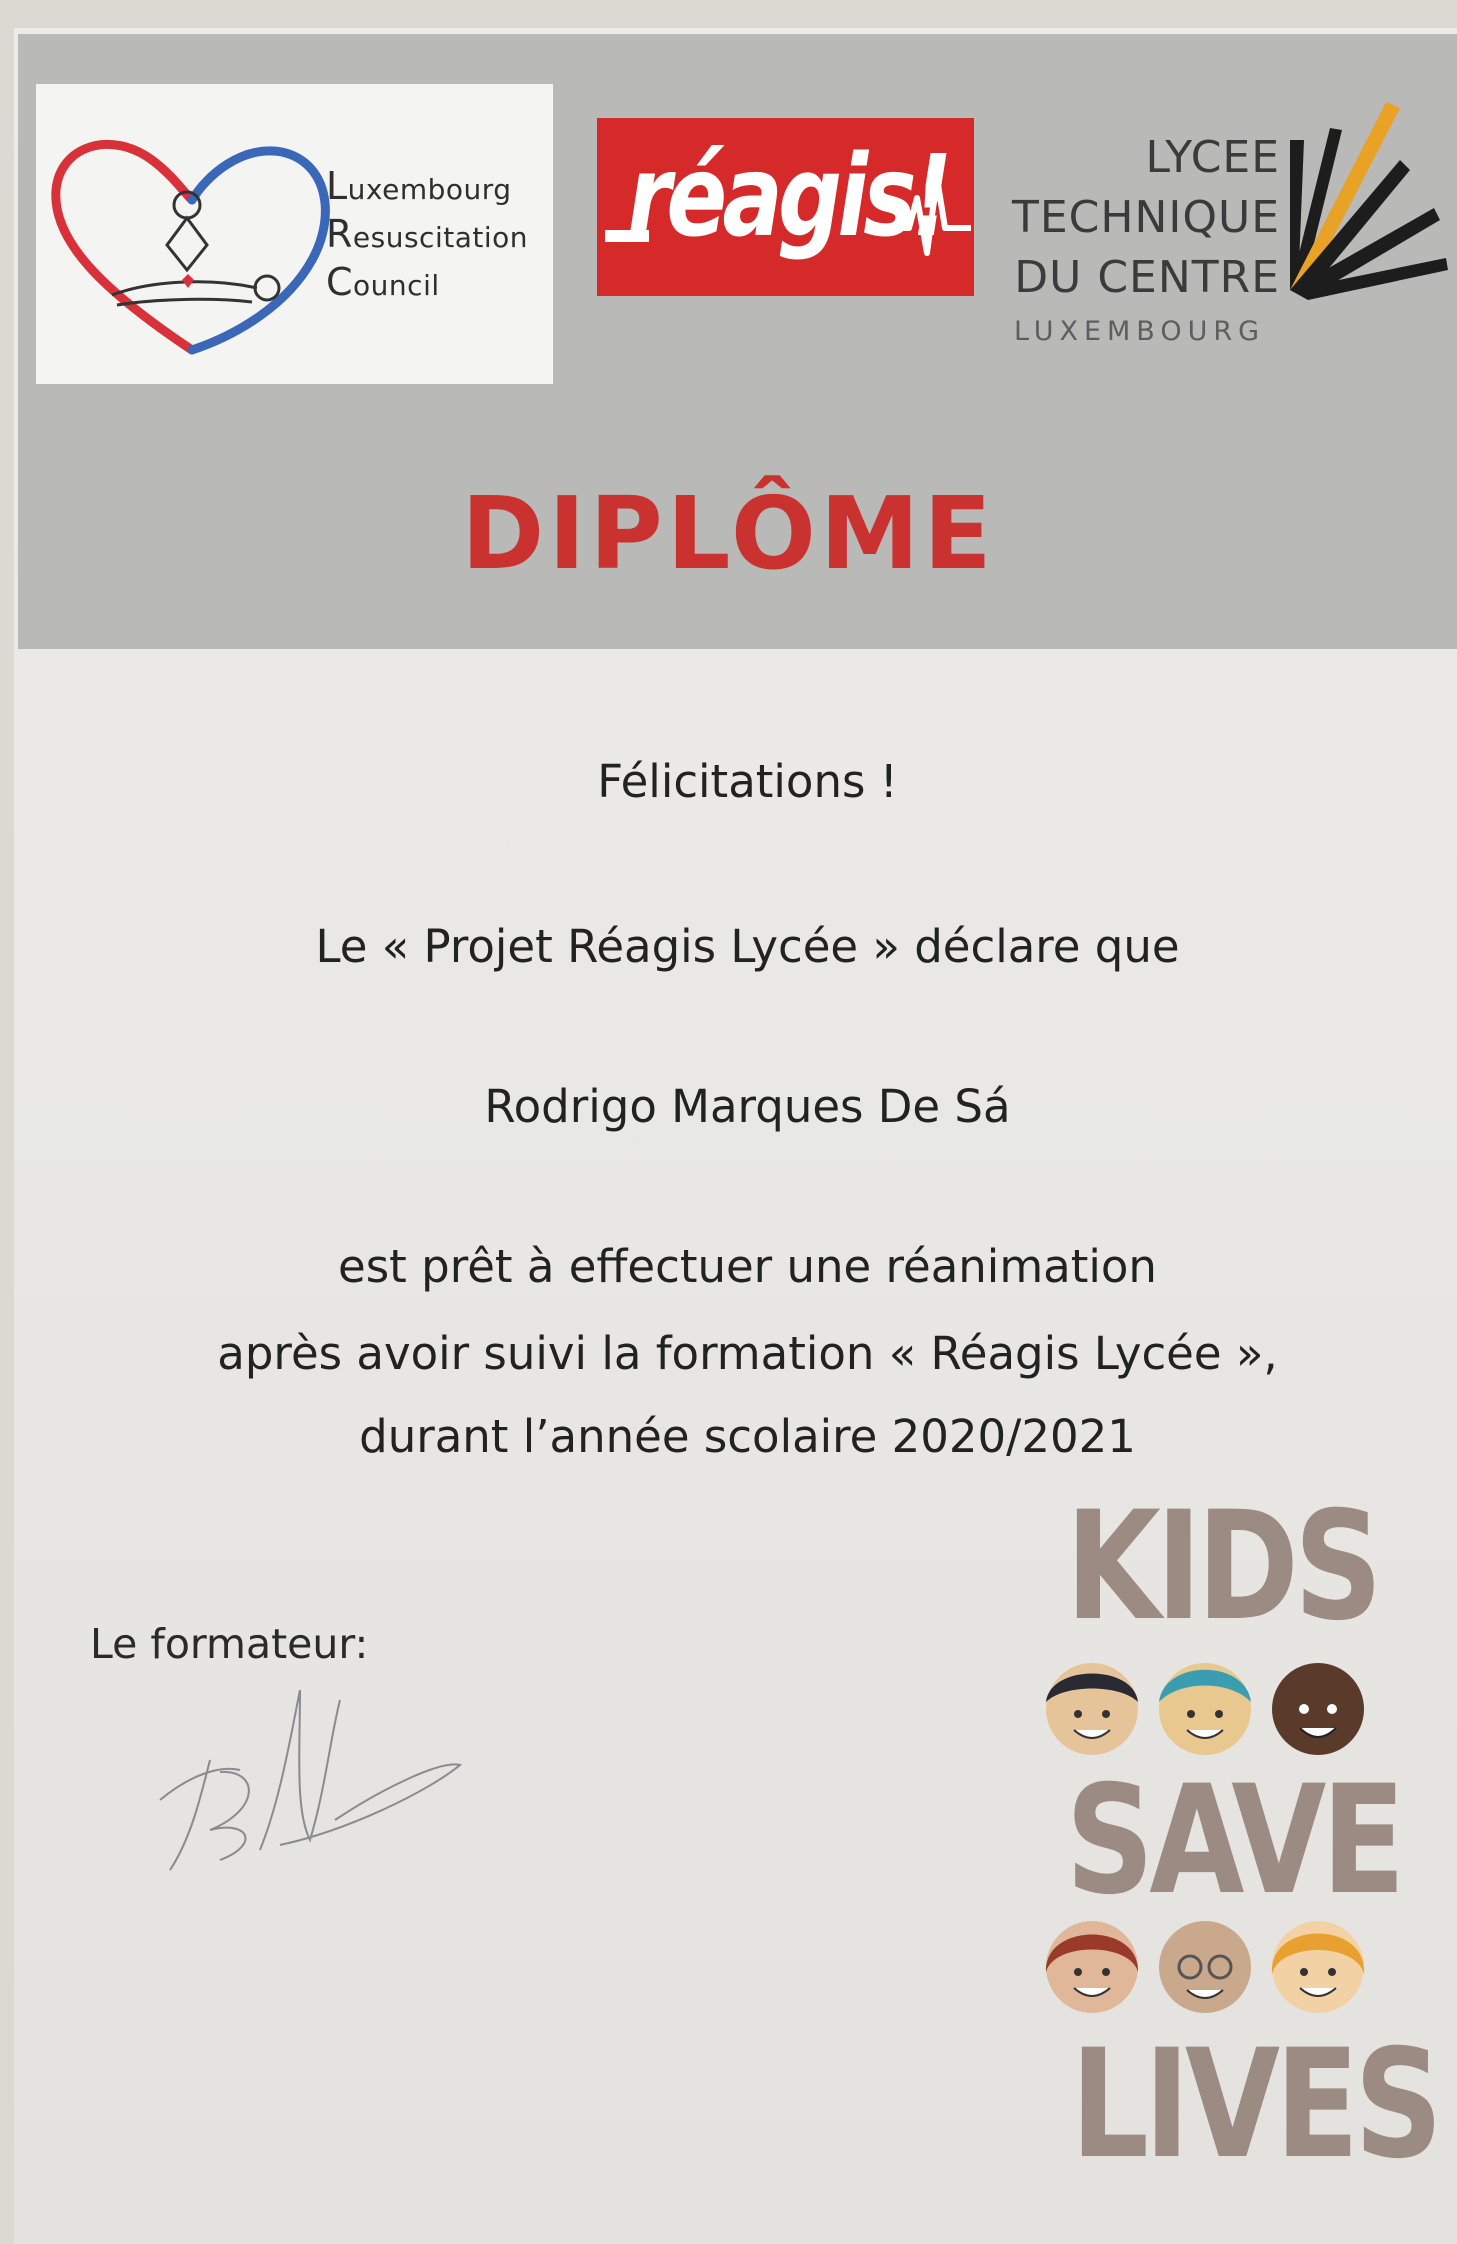  I want to click on lrc-line2: Resuscitation, so click(427, 234).